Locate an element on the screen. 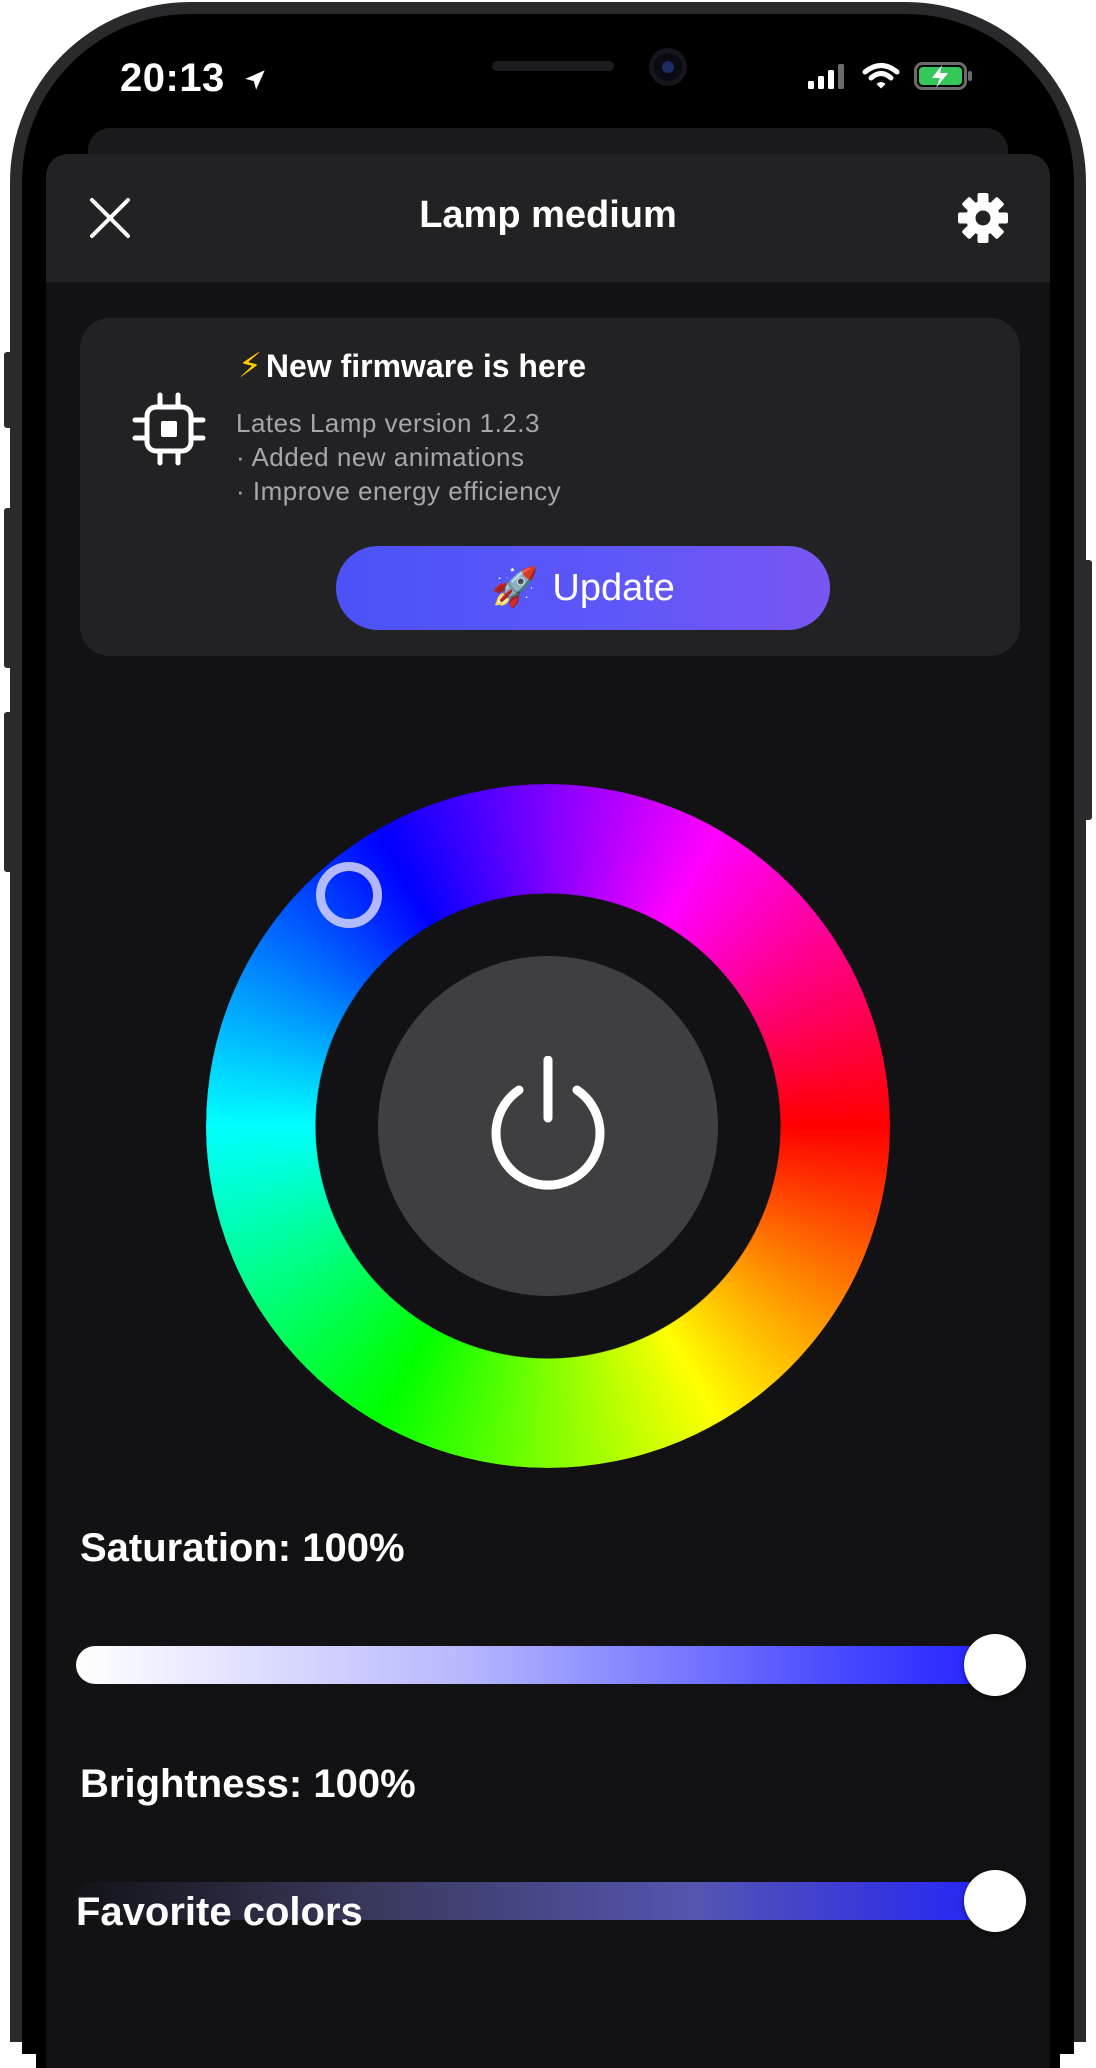 The height and width of the screenshot is (2068, 1096). status-icons is located at coordinates (891, 78).